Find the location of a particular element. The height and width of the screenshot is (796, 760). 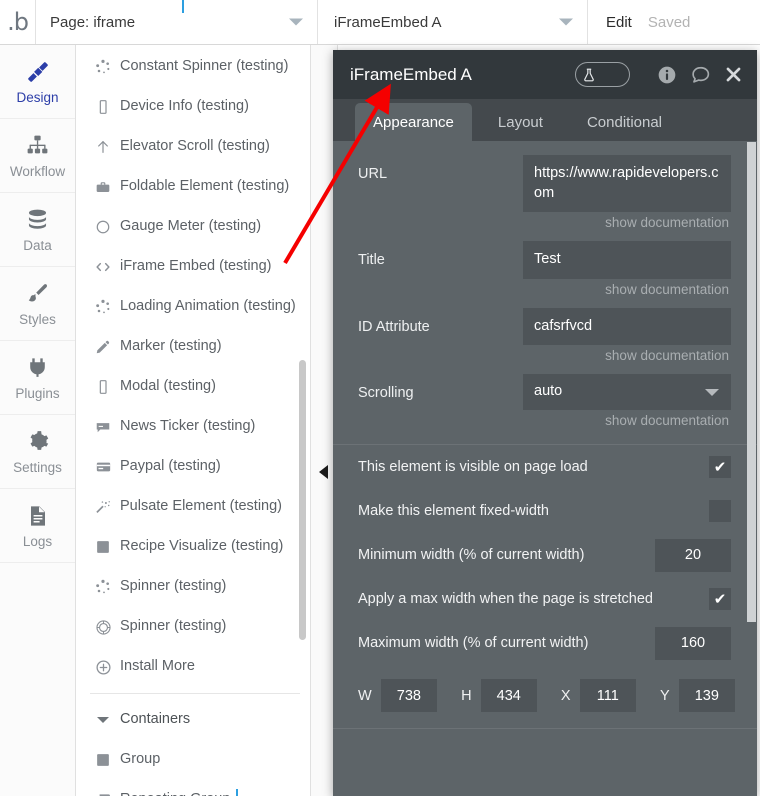

pencil-icon is located at coordinates (103, 347).